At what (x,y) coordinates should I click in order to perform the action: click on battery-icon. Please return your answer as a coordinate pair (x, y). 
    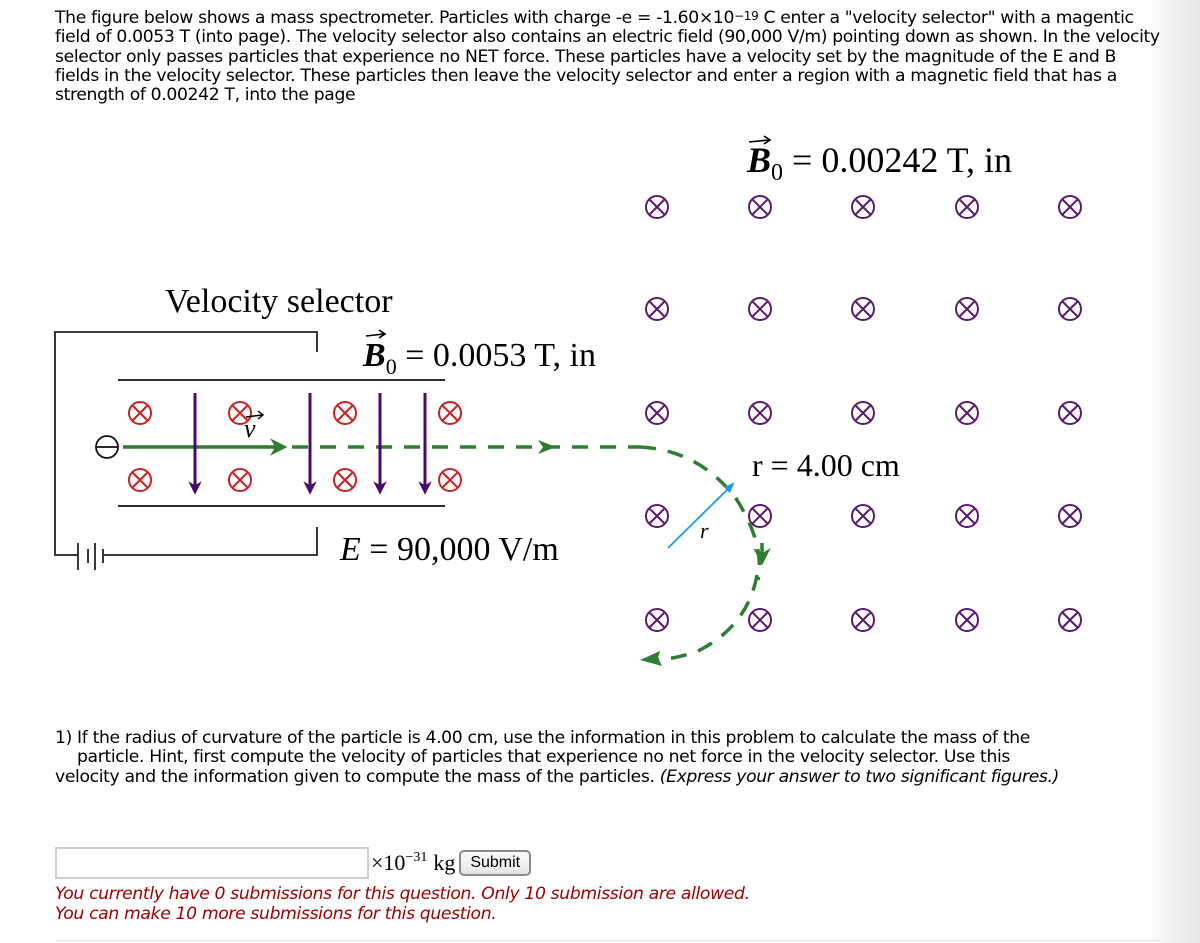
    Looking at the image, I should click on (86, 556).